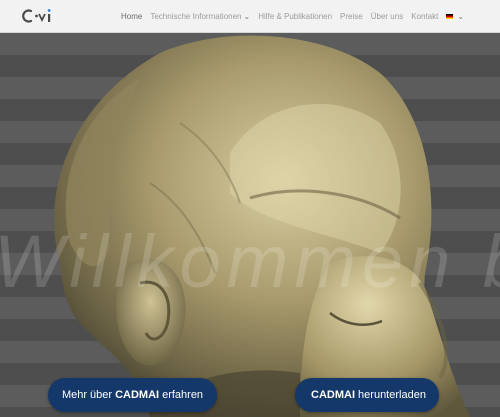 This screenshot has width=500, height=417. Describe the element at coordinates (196, 16) in the screenshot. I see `nav-technical-info-label: Technische Informationen` at that location.